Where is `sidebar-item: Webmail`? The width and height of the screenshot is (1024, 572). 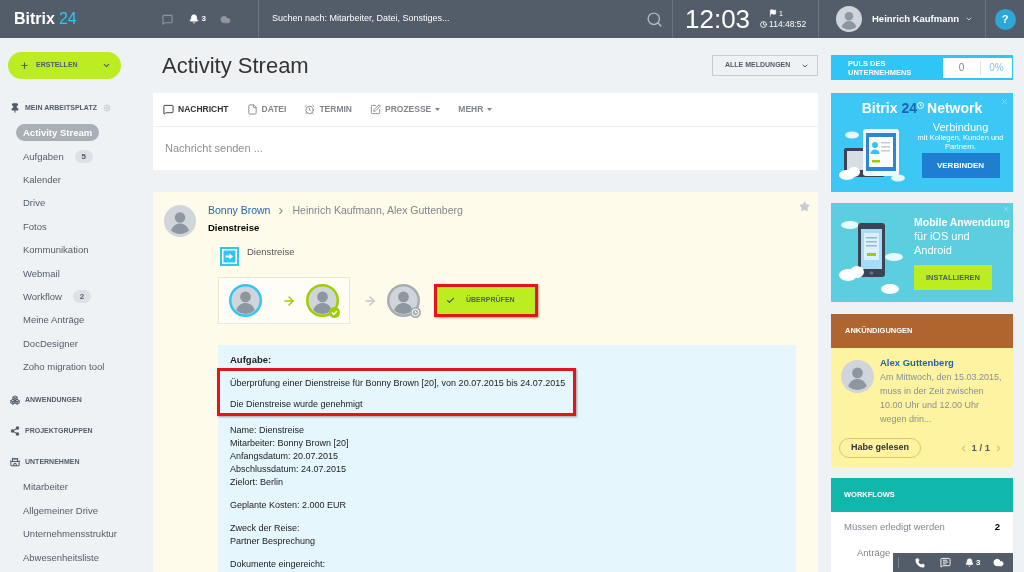 sidebar-item: Webmail is located at coordinates (41, 273).